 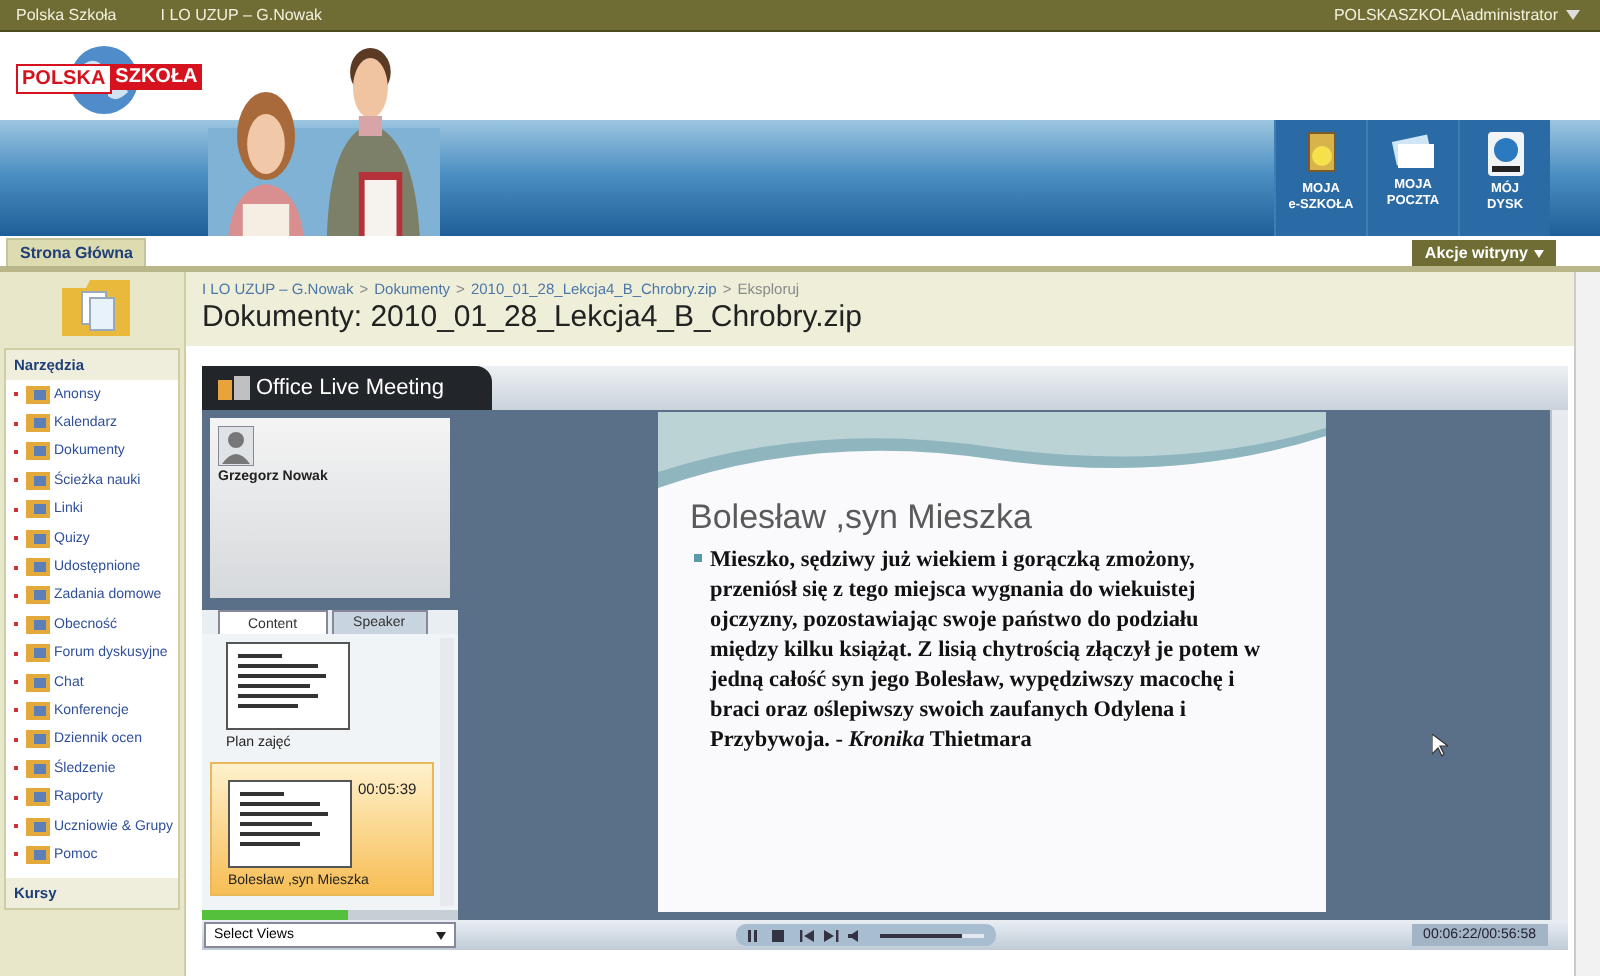 What do you see at coordinates (234, 388) in the screenshot?
I see `office-icon` at bounding box center [234, 388].